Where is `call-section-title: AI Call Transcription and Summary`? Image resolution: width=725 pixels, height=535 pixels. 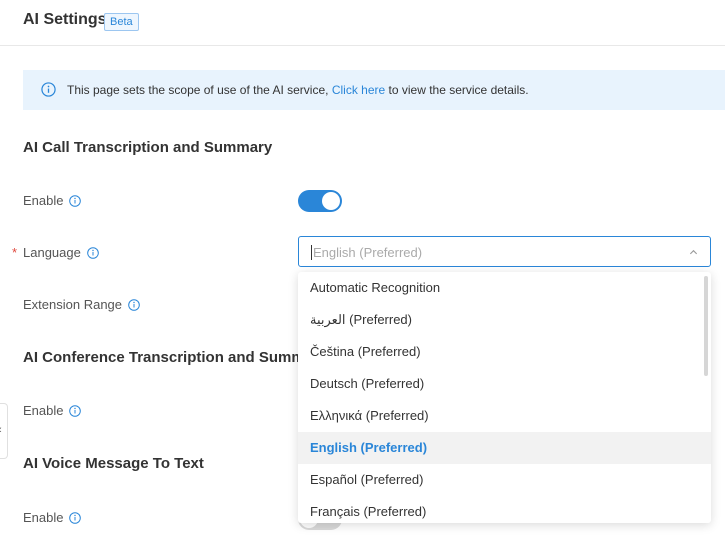 call-section-title: AI Call Transcription and Summary is located at coordinates (148, 147).